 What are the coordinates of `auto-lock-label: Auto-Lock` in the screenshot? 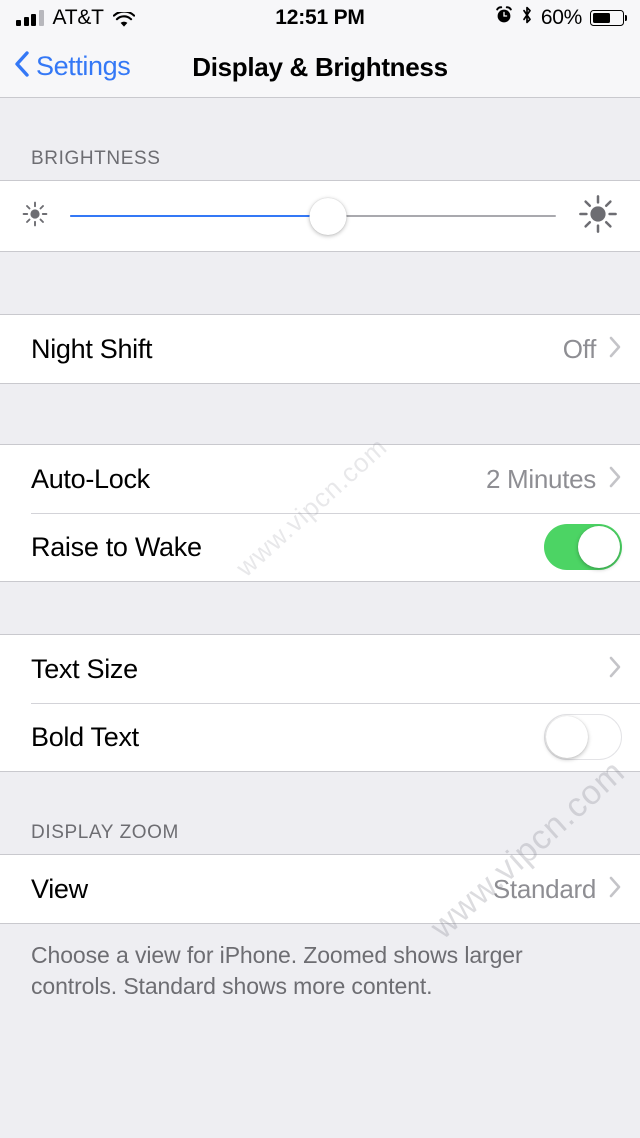 It's located at (90, 478).